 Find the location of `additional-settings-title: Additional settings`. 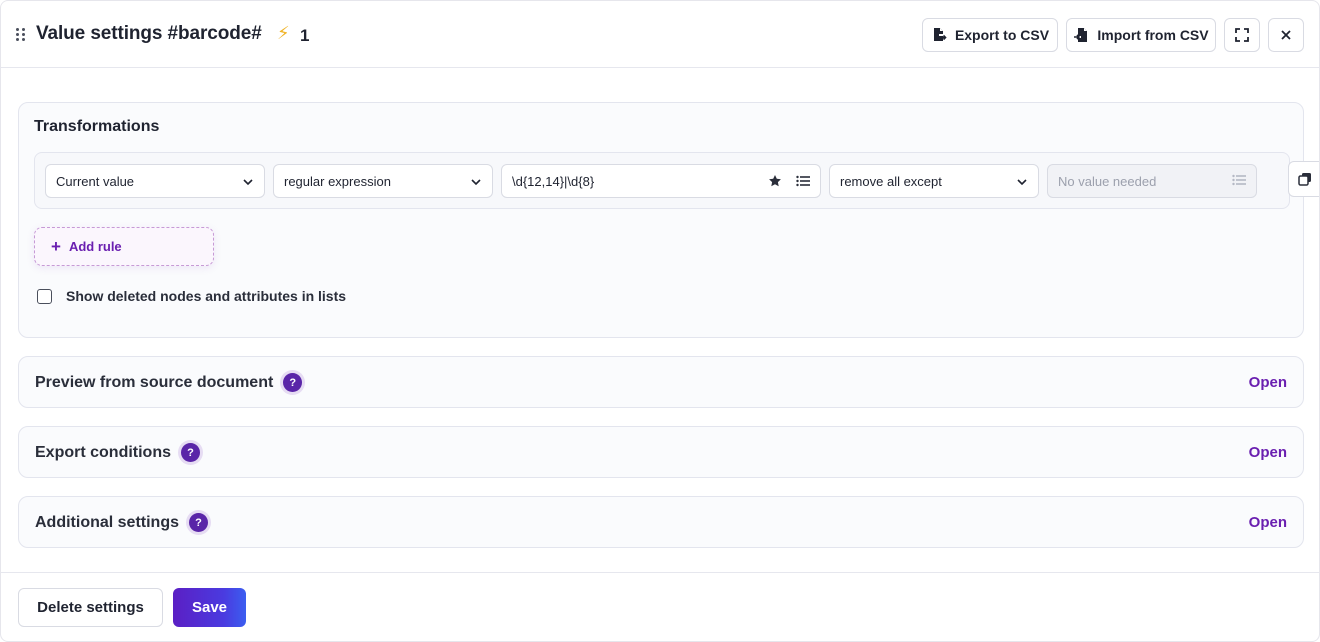

additional-settings-title: Additional settings is located at coordinates (107, 522).